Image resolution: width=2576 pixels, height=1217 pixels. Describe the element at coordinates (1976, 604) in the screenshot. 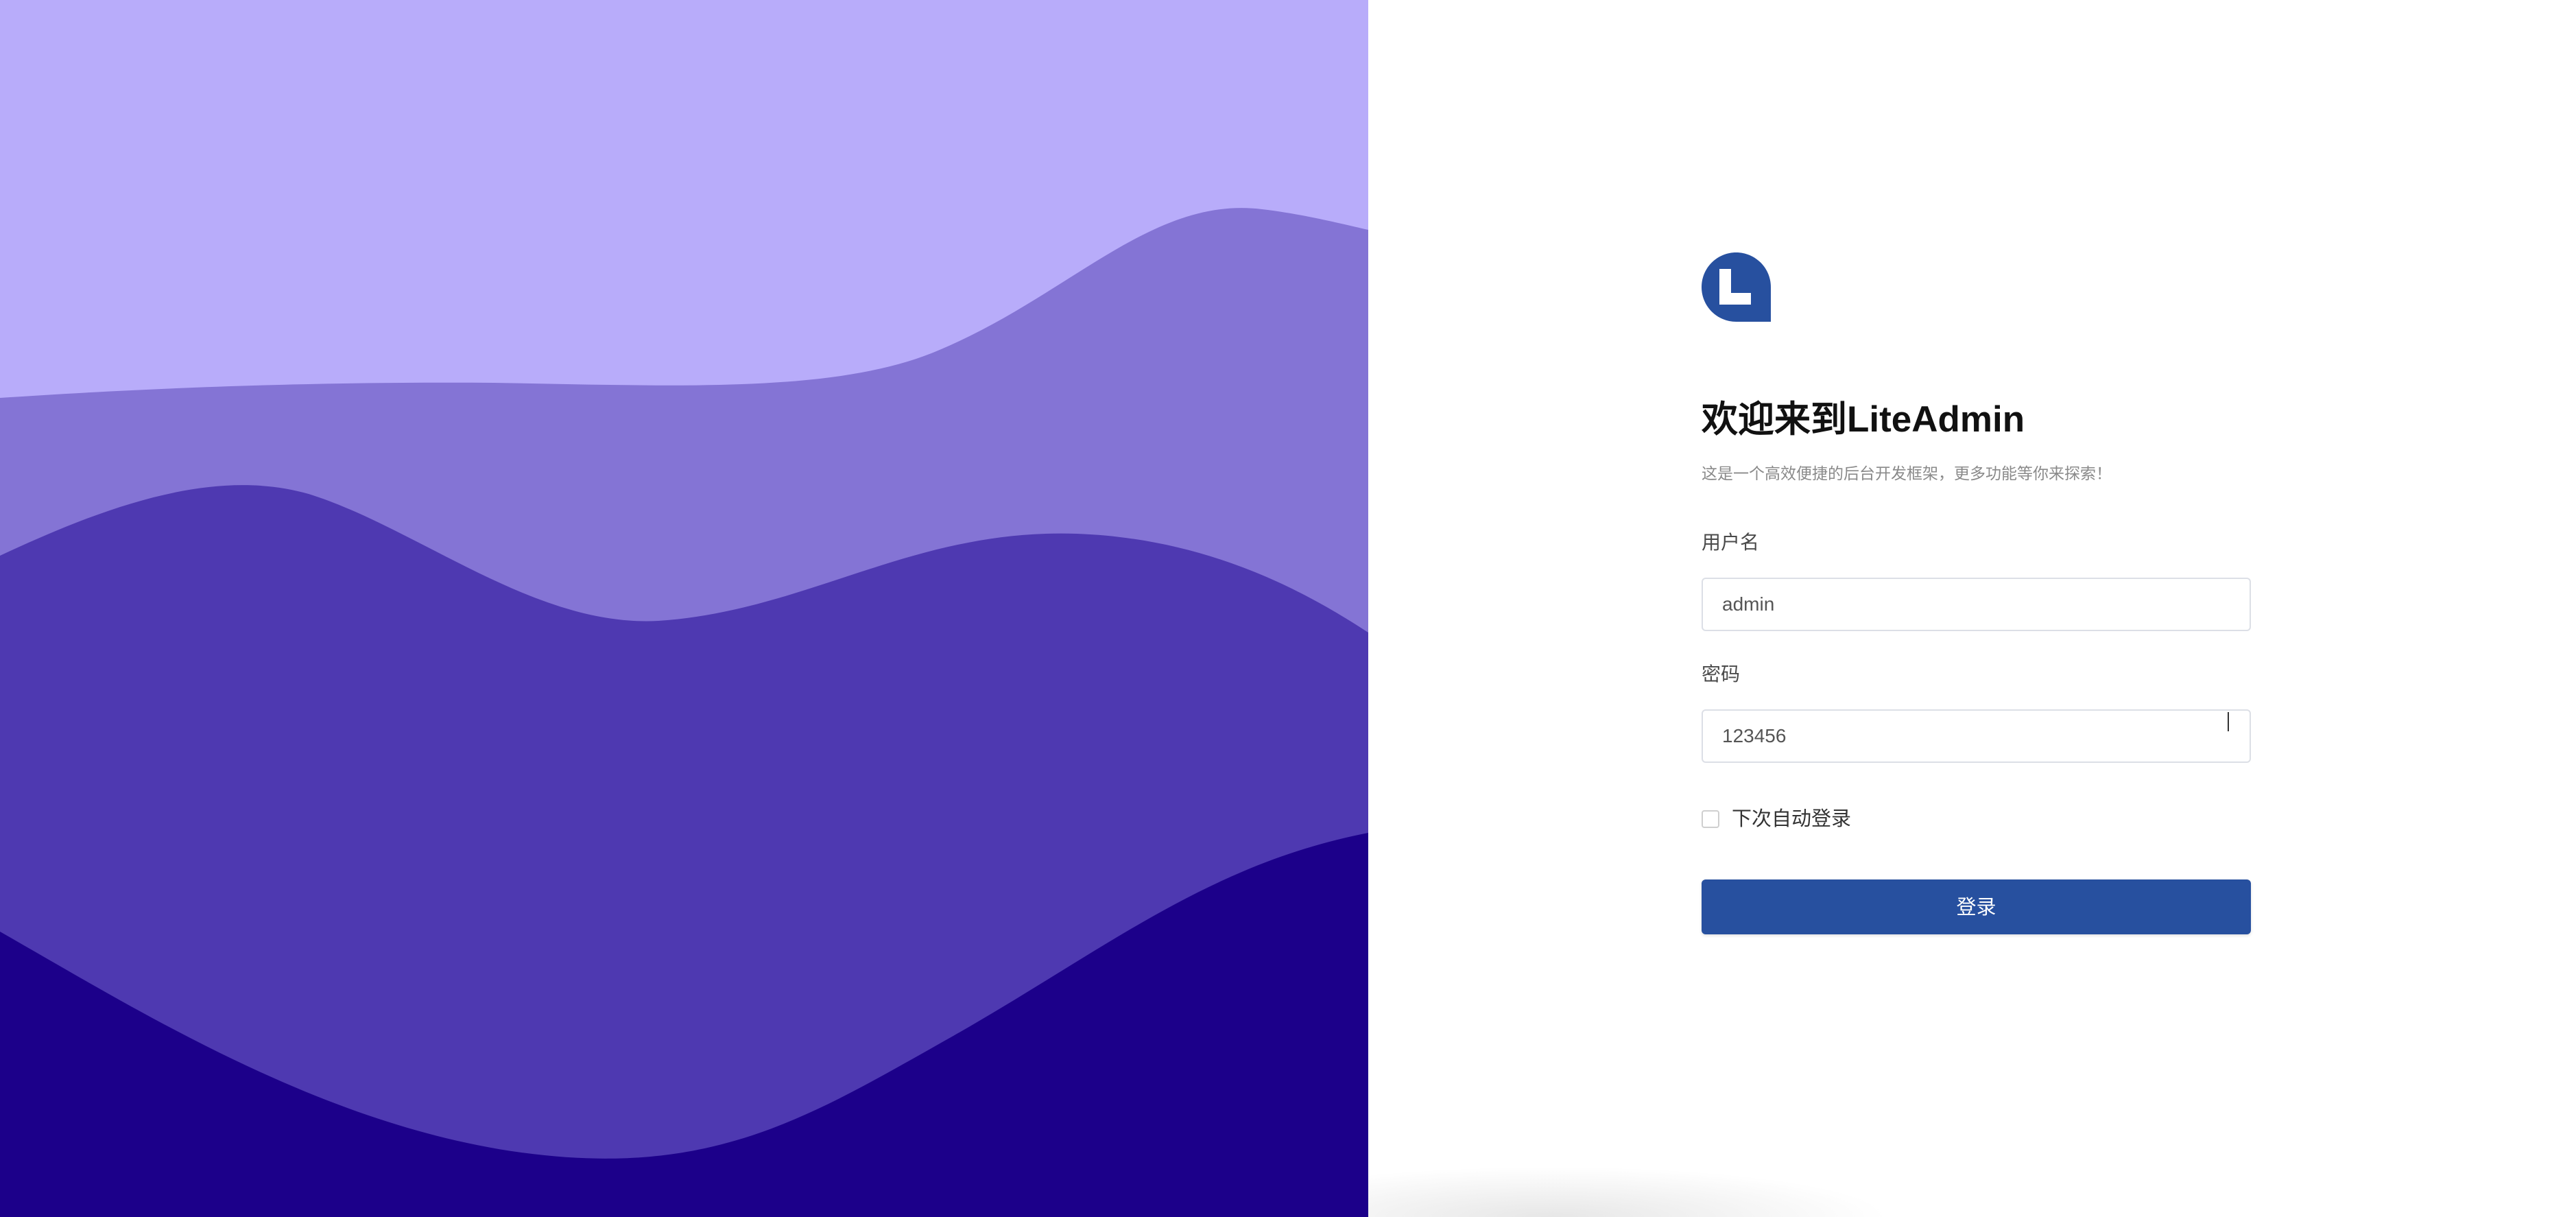

I see `username-input` at that location.